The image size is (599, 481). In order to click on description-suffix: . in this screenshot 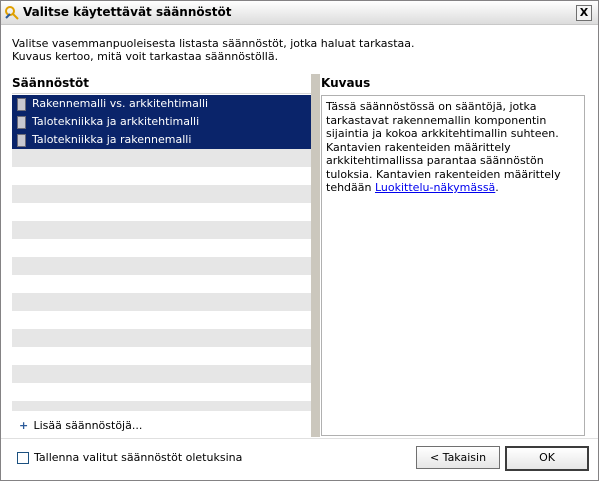, I will do `click(497, 187)`.